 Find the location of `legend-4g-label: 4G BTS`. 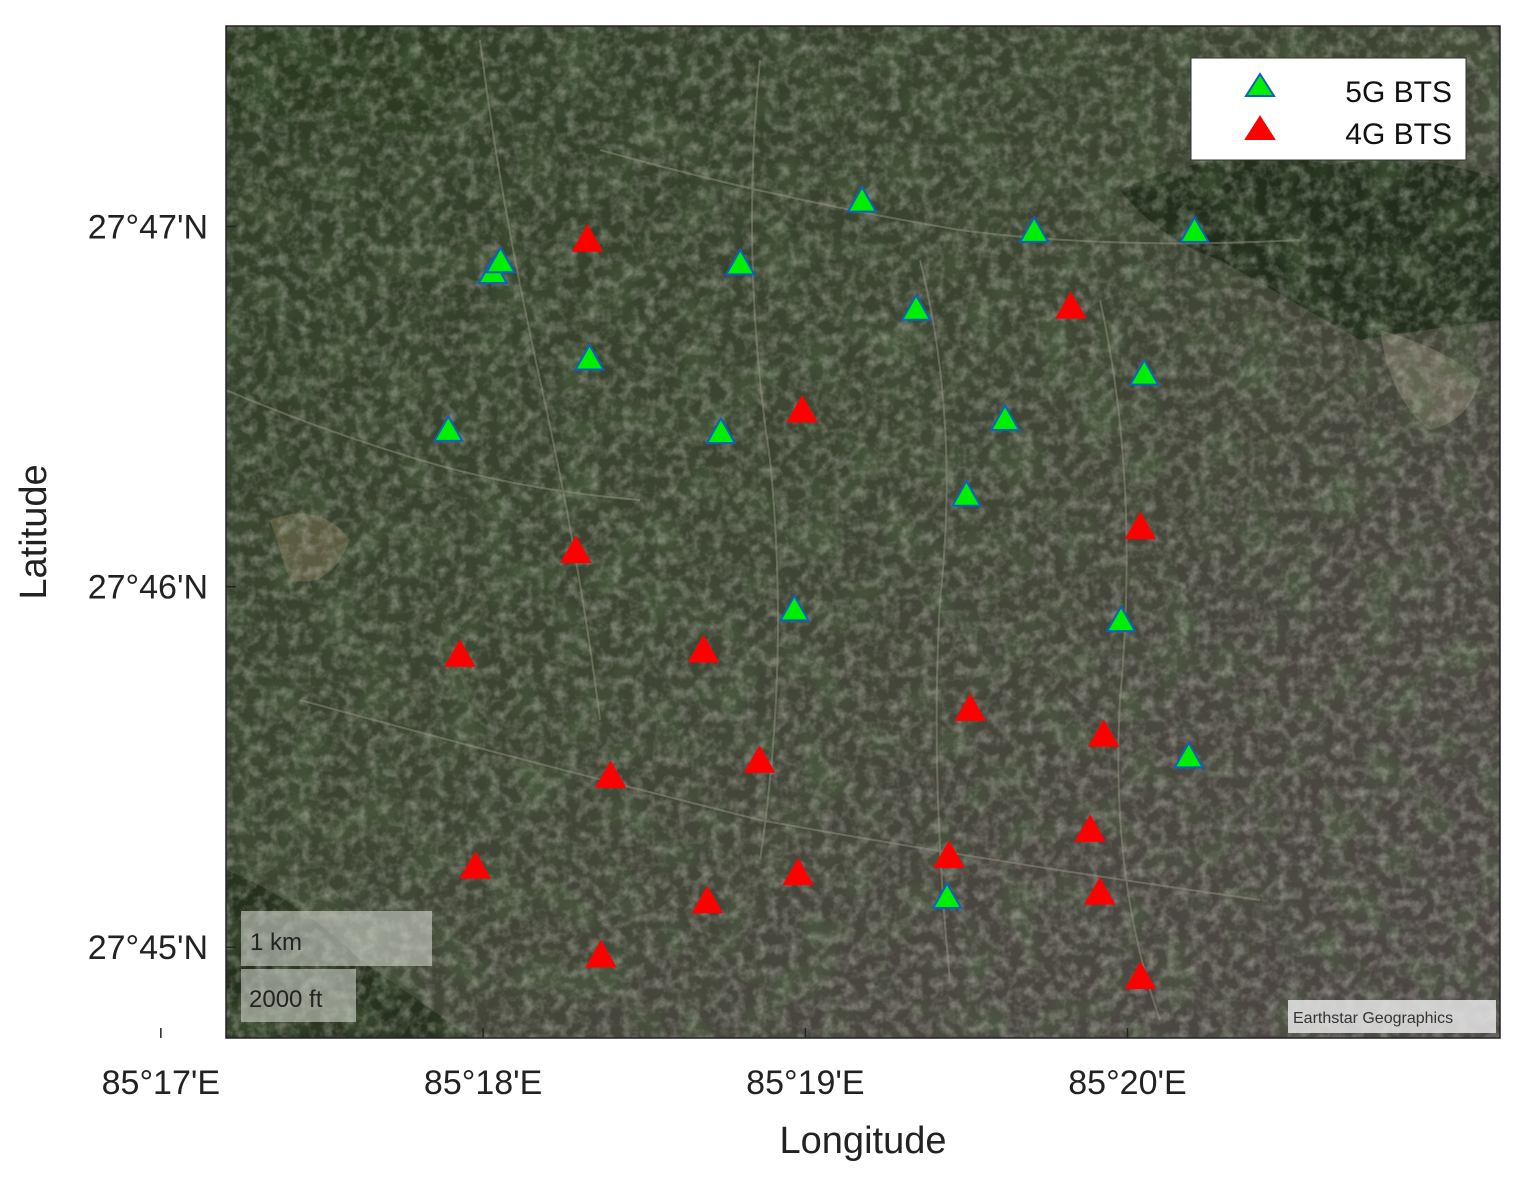

legend-4g-label: 4G BTS is located at coordinates (1398, 134).